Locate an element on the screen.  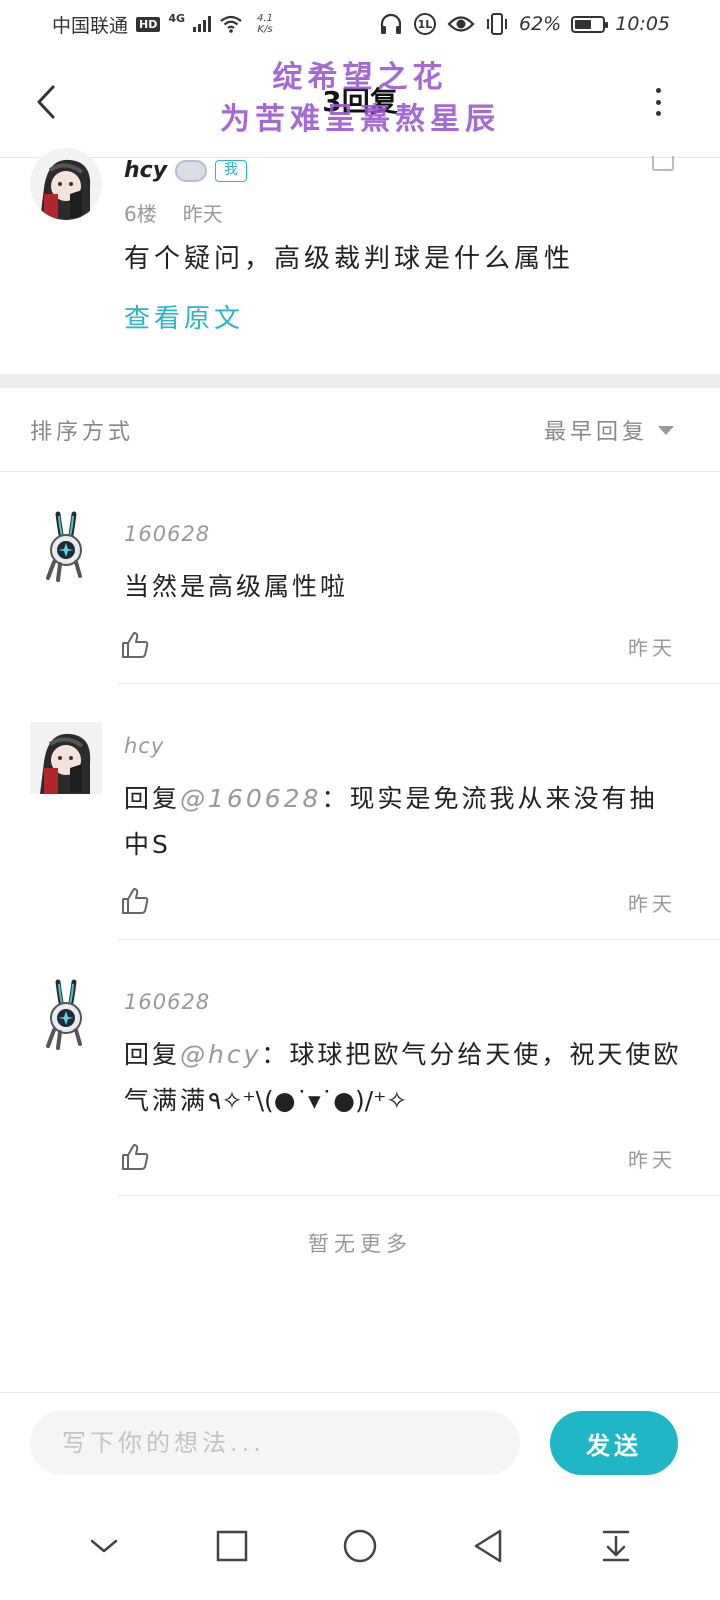
reply-mention: @hcy is located at coordinates (220, 1054).